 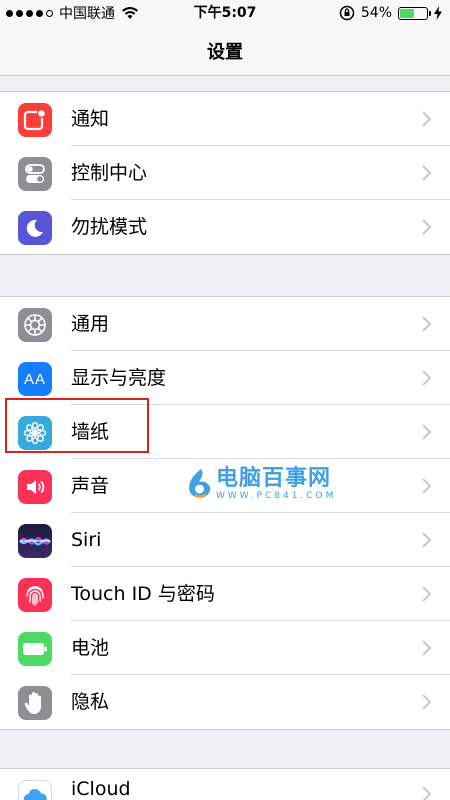 I want to click on fingerprint-icon, so click(x=35, y=595).